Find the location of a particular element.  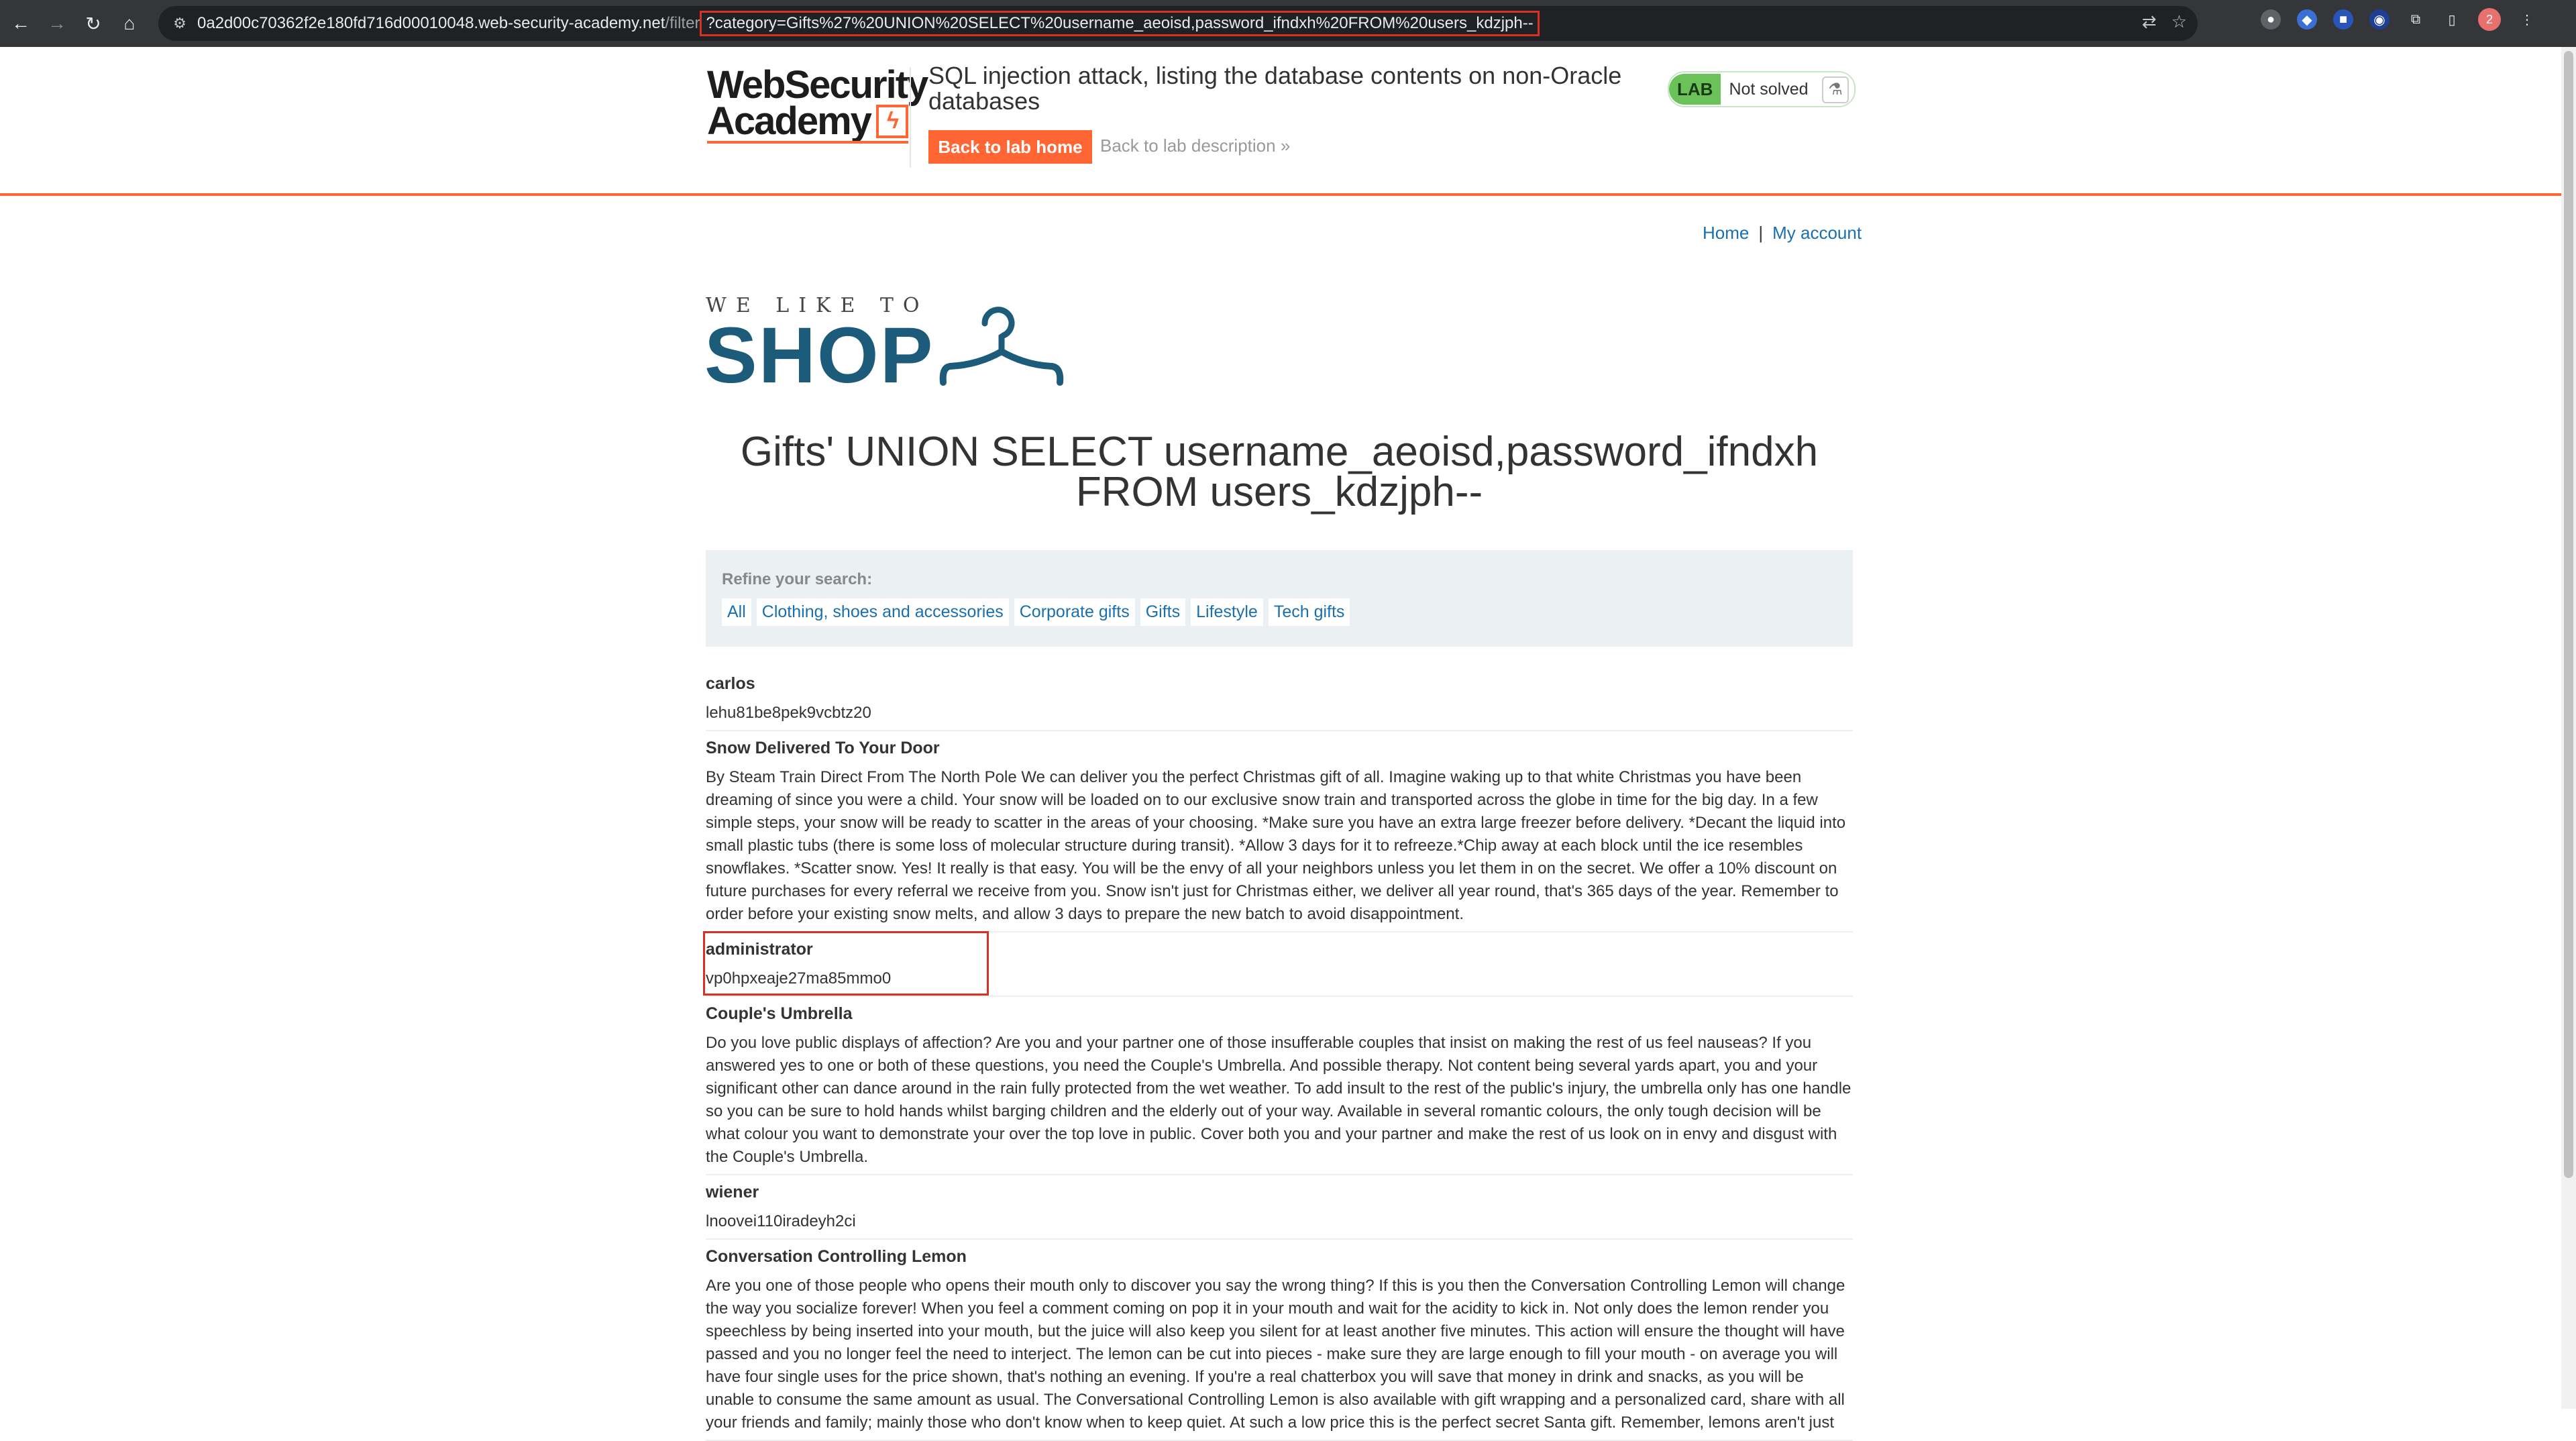

web-security-academy-logo: WebSecurity Academy ϟ is located at coordinates (817, 103).